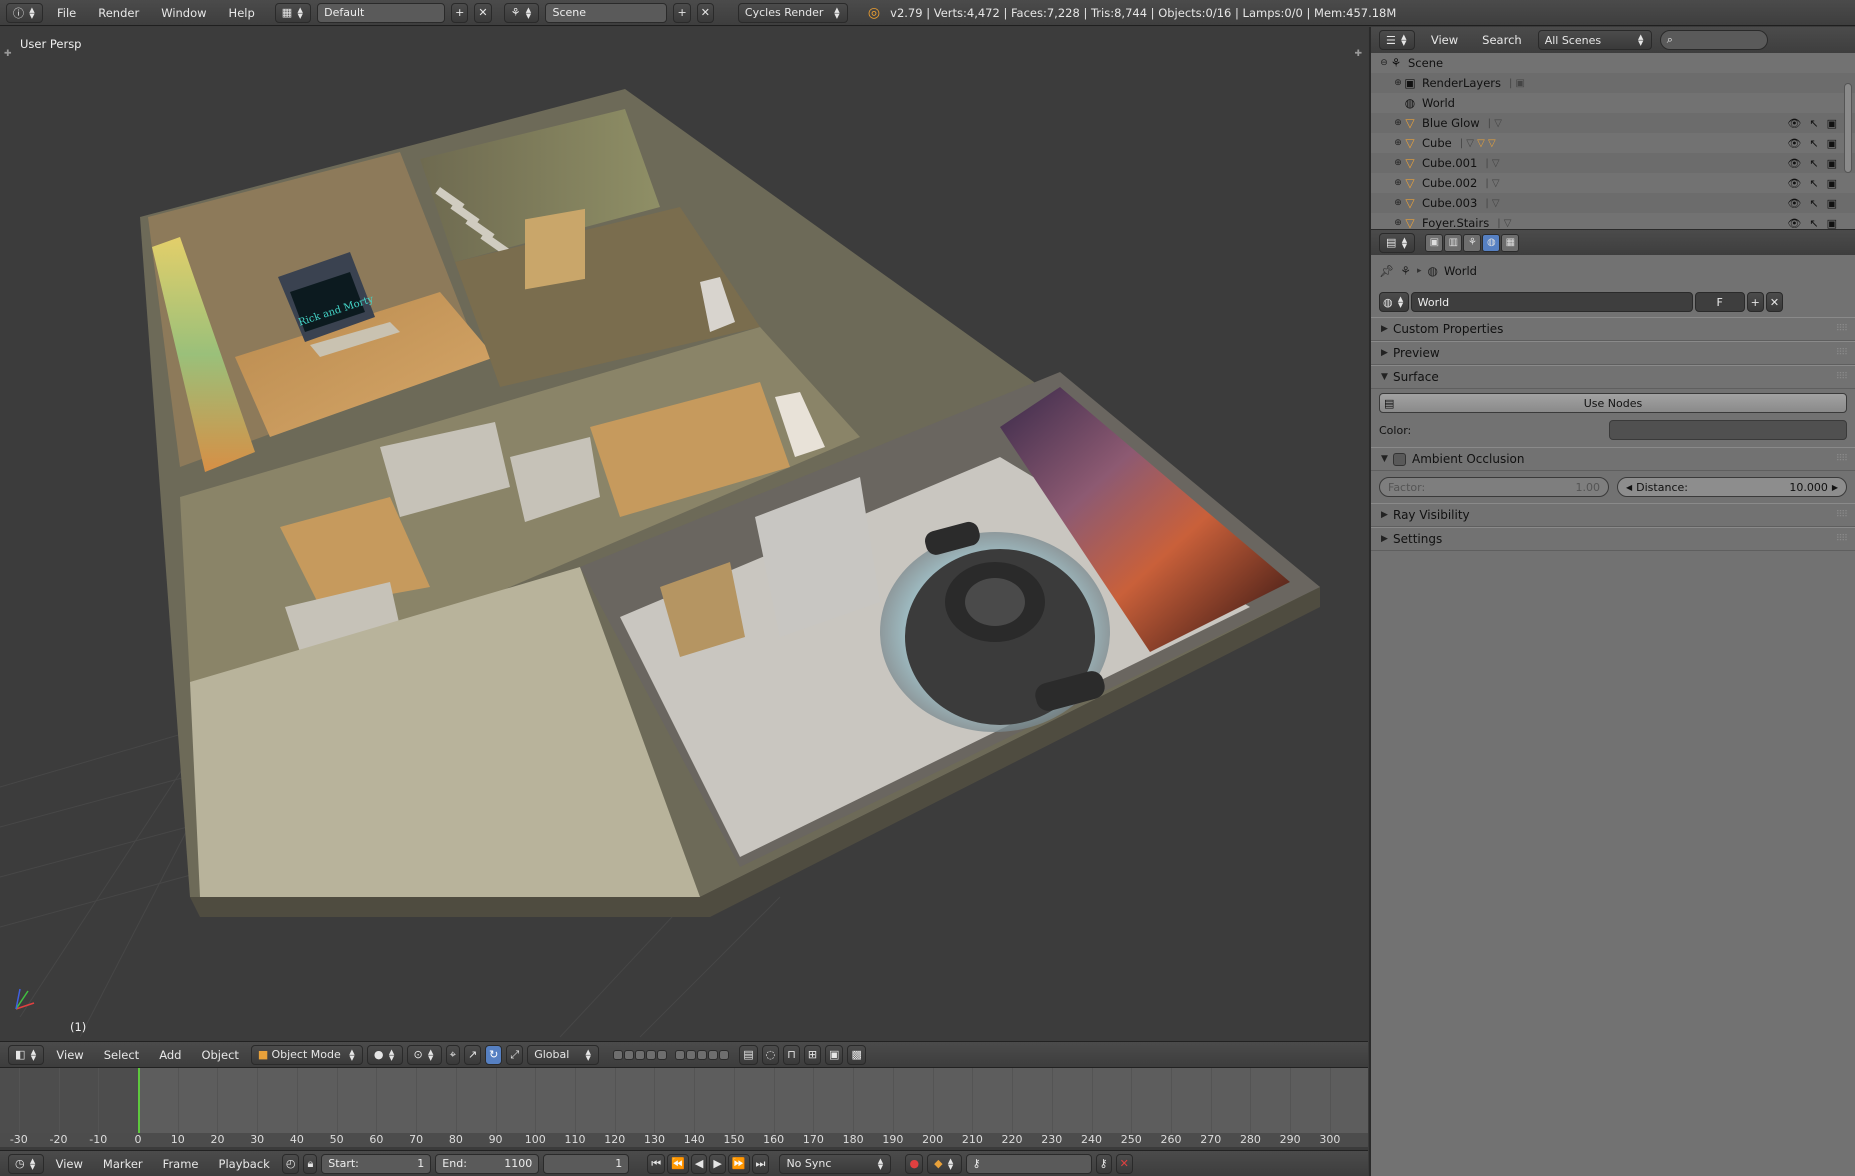 This screenshot has height=1176, width=1855. Describe the element at coordinates (1613, 539) in the screenshot. I see `panel-settings: ▶ Settings ⠿⠿` at that location.